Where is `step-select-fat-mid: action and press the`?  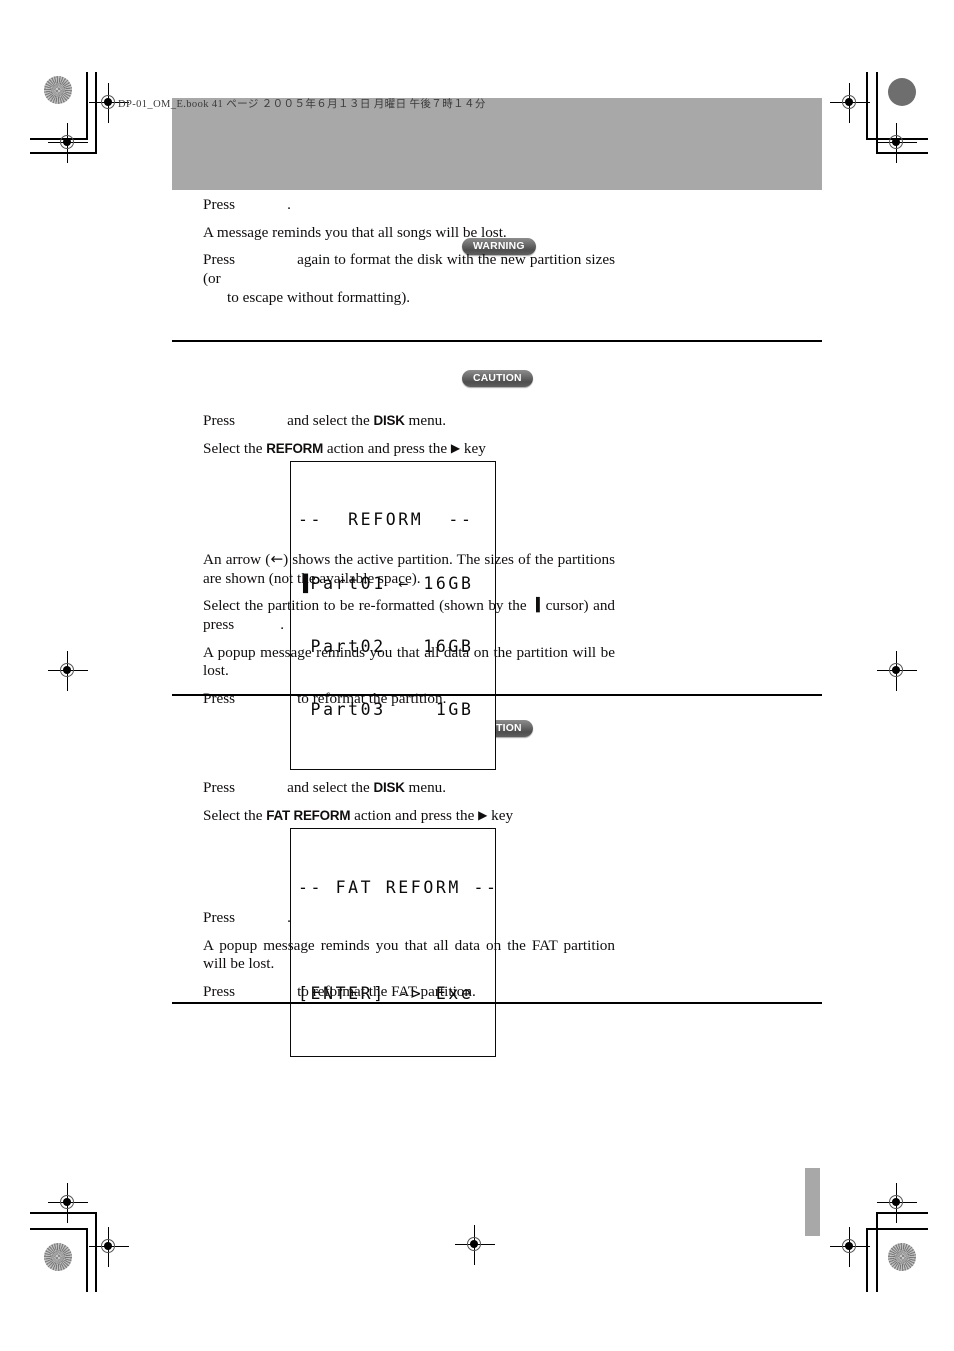 step-select-fat-mid: action and press the is located at coordinates (414, 815).